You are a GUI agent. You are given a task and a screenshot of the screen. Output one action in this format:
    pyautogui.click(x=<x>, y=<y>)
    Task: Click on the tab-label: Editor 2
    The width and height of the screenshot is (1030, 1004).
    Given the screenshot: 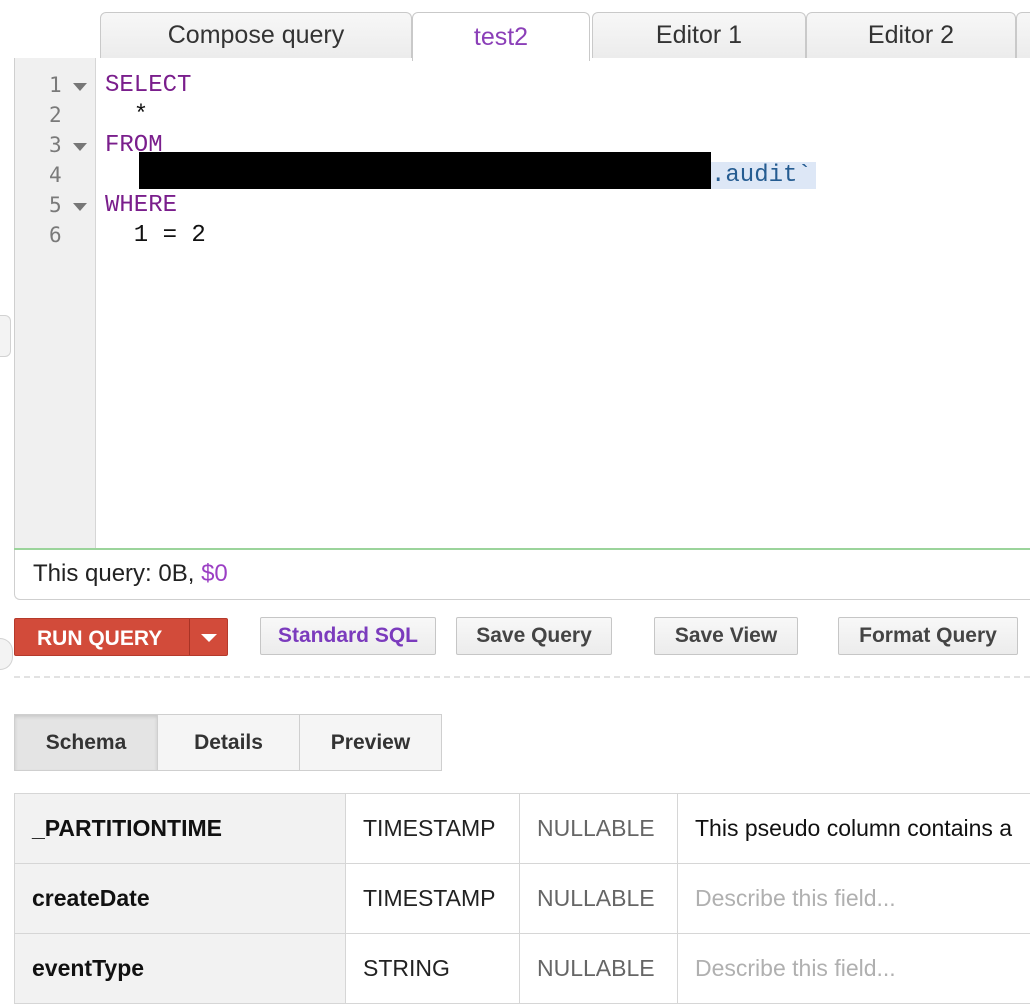 What is the action you would take?
    pyautogui.click(x=911, y=35)
    